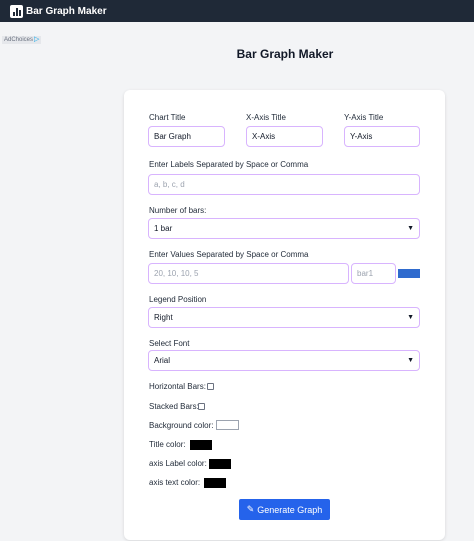  What do you see at coordinates (175, 482) in the screenshot?
I see `axis-text-color-label: axis text color:` at bounding box center [175, 482].